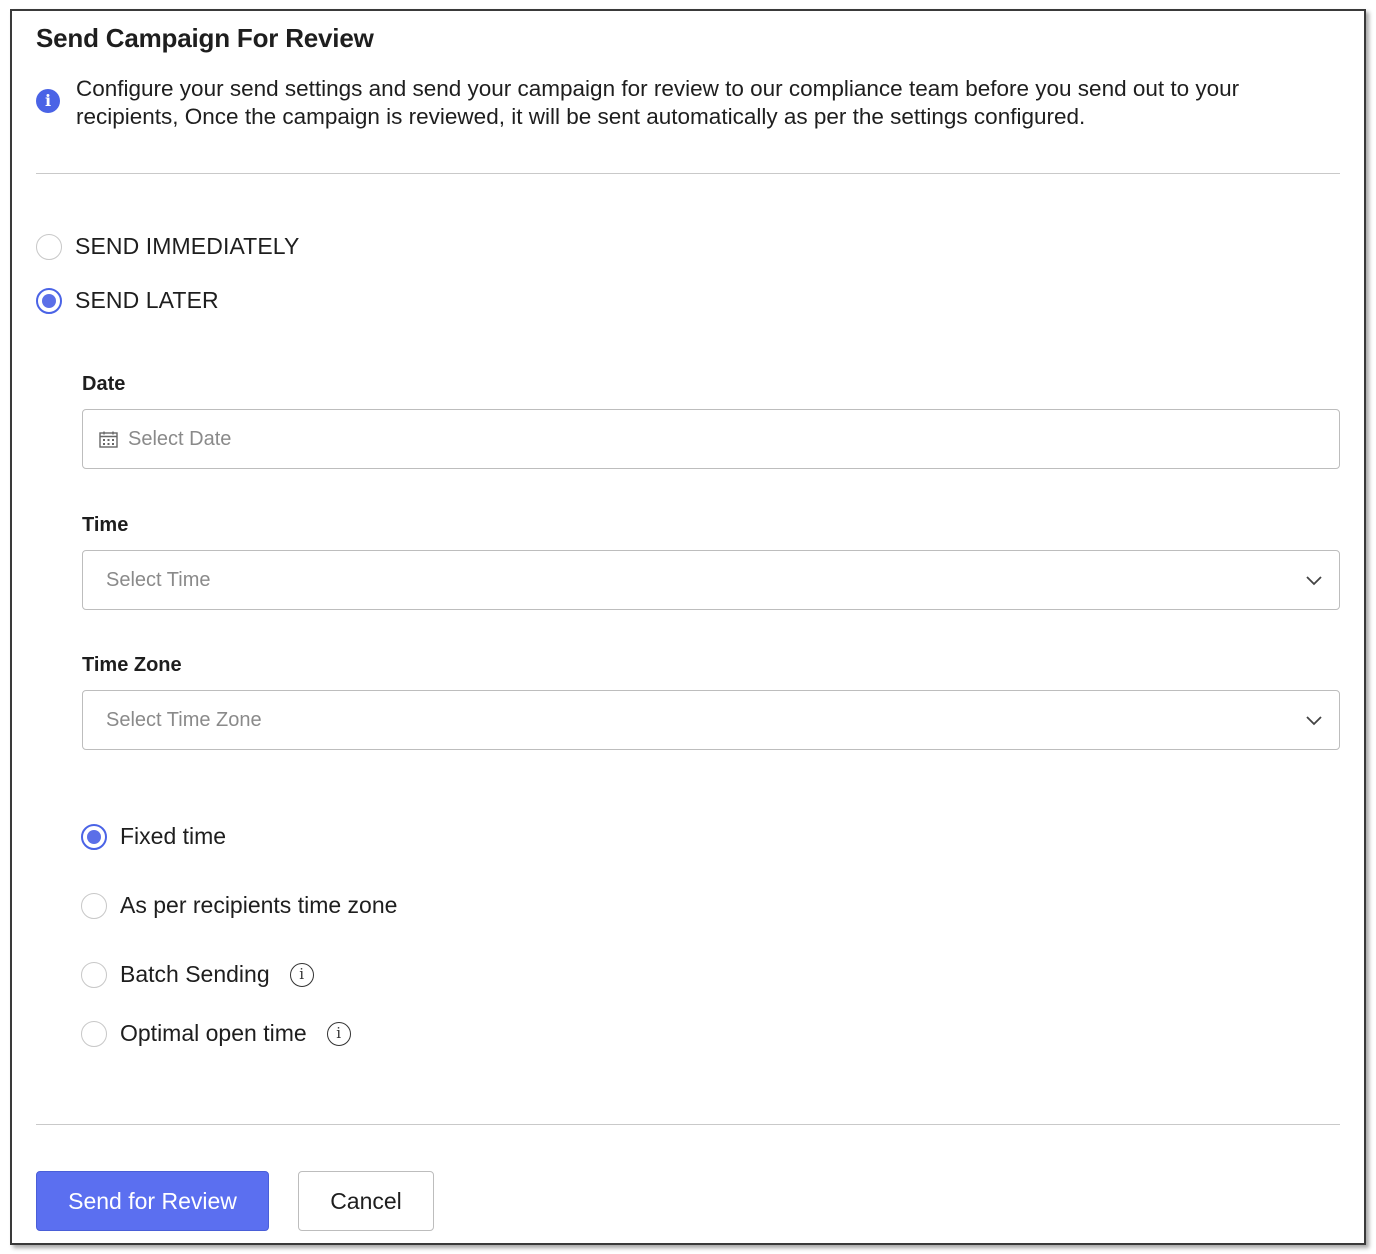 The height and width of the screenshot is (1254, 1376). What do you see at coordinates (108, 439) in the screenshot?
I see `calendar-icon` at bounding box center [108, 439].